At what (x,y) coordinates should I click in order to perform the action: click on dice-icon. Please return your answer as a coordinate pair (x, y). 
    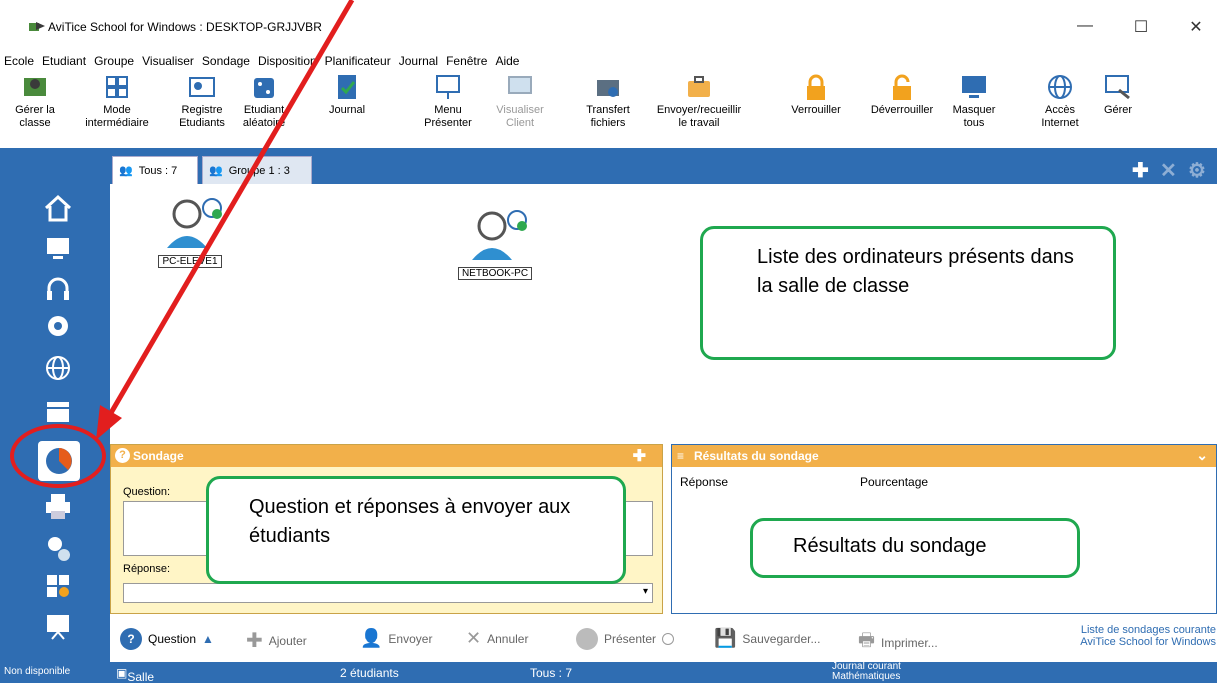
    Looking at the image, I should click on (264, 87).